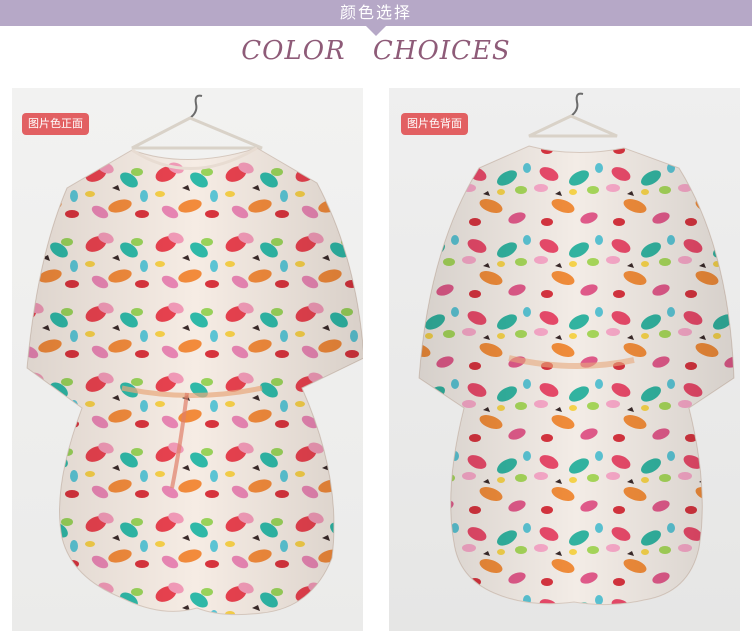 This screenshot has width=752, height=637. What do you see at coordinates (375, 12) in the screenshot?
I see `section-title-cn: 颜色选择` at bounding box center [375, 12].